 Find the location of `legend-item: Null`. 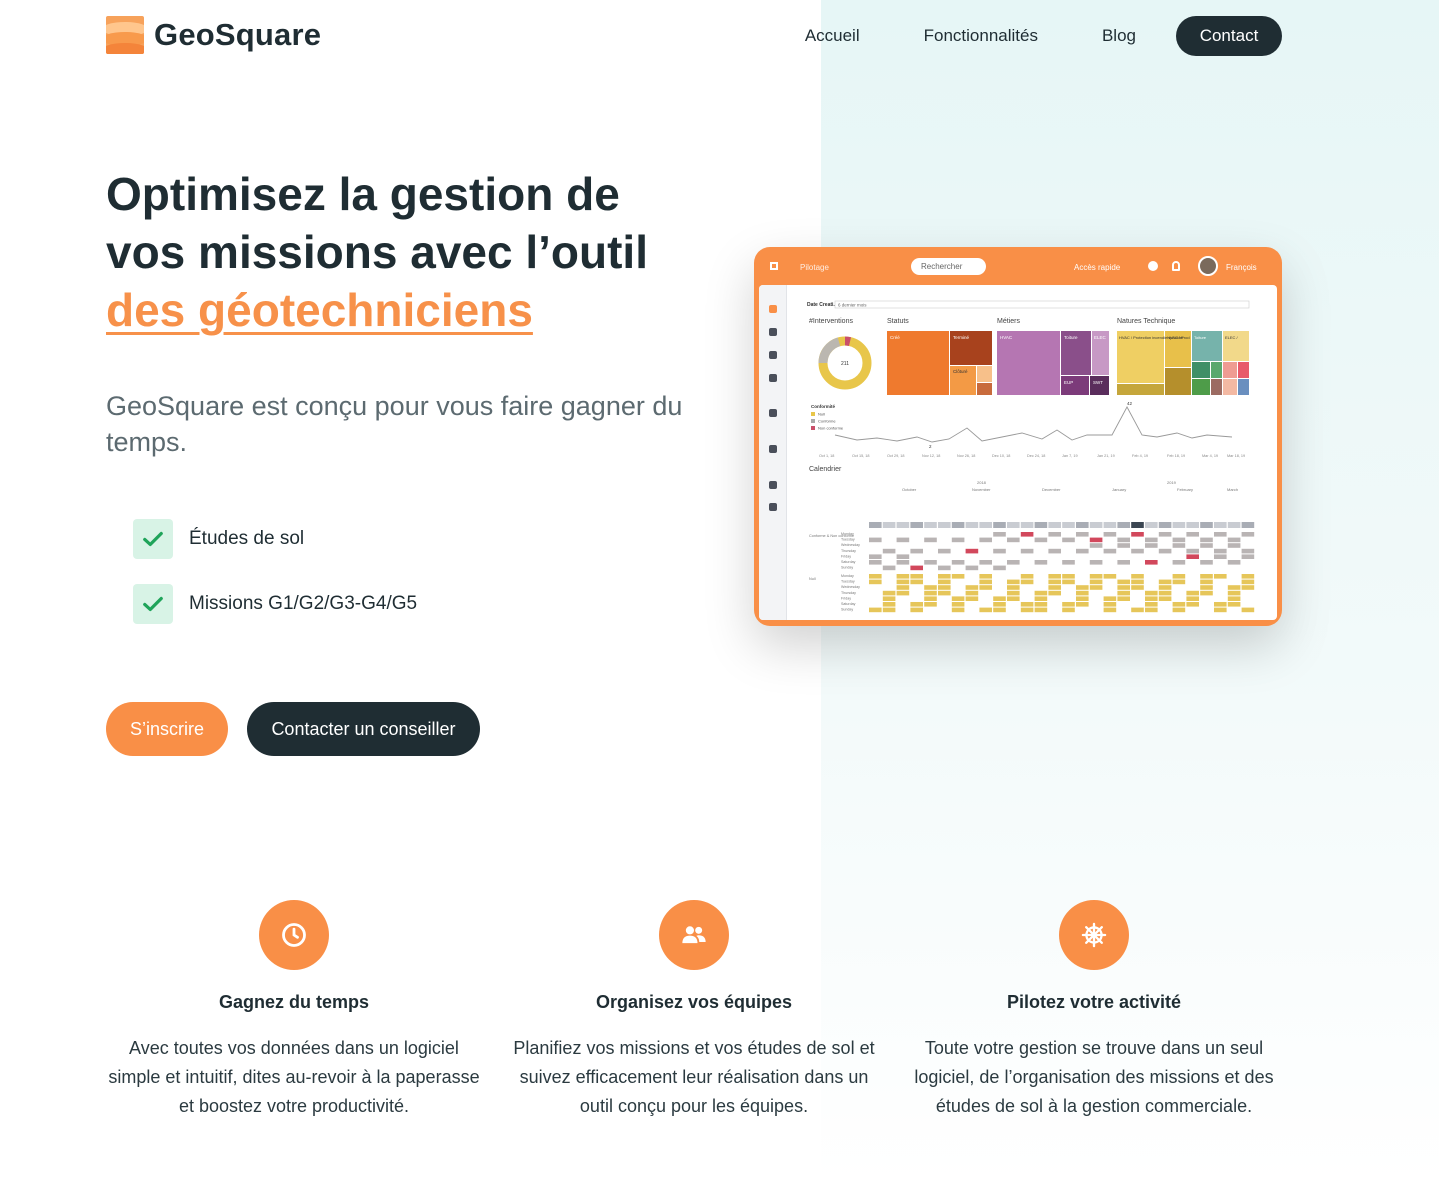

legend-item: Null is located at coordinates (821, 414).